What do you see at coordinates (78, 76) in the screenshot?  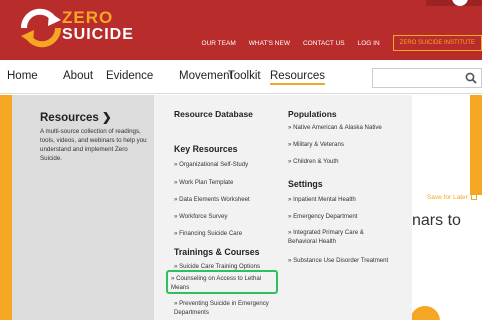 I see `nav-about: About` at bounding box center [78, 76].